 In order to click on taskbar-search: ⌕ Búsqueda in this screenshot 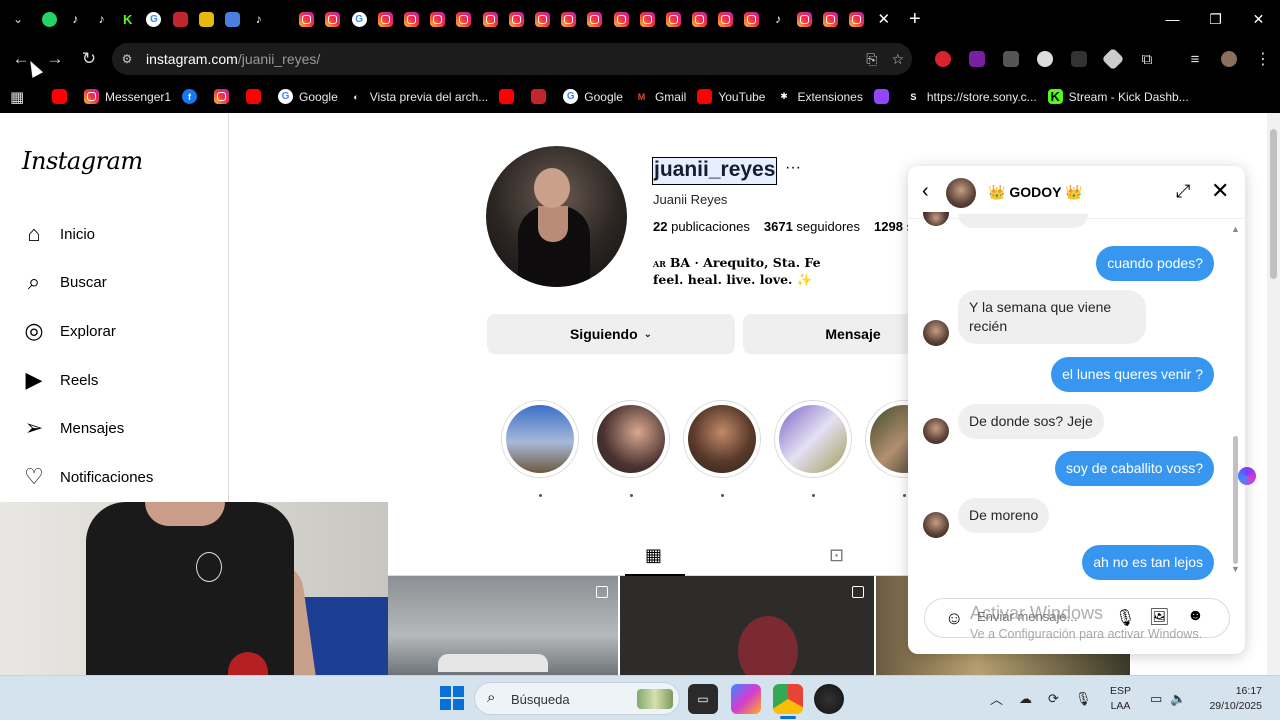, I will do `click(577, 698)`.